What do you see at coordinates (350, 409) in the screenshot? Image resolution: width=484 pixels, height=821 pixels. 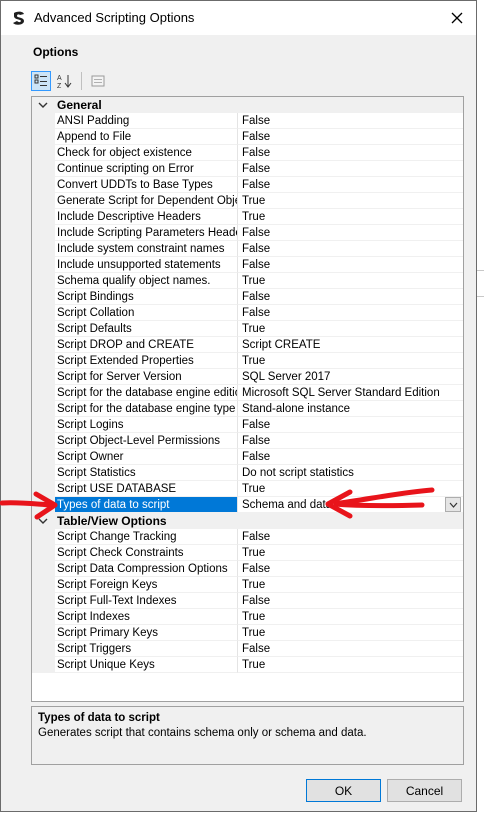 I see `property-value: Stand-alone instance` at bounding box center [350, 409].